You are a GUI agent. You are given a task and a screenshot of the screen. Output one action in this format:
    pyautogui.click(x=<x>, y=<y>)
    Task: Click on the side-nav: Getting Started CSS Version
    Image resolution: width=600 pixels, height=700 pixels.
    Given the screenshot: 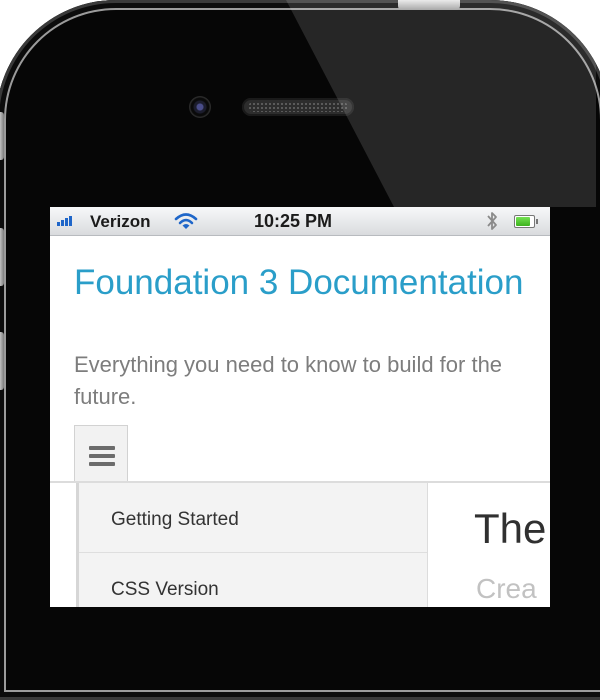 What is the action you would take?
    pyautogui.click(x=252, y=545)
    